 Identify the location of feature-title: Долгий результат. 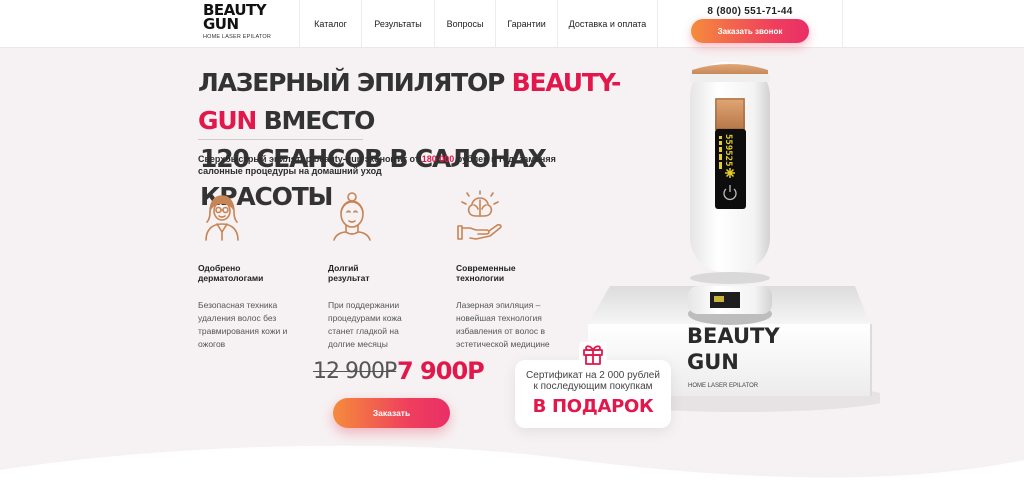
(349, 273).